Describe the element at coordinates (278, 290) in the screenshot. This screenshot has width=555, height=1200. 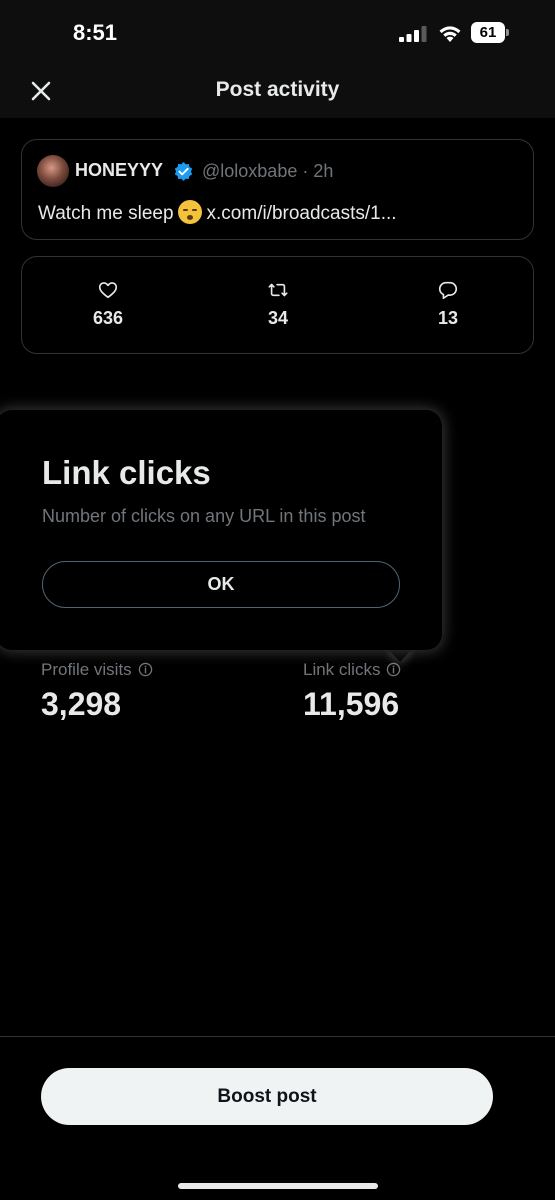
I see `repost-icon` at that location.